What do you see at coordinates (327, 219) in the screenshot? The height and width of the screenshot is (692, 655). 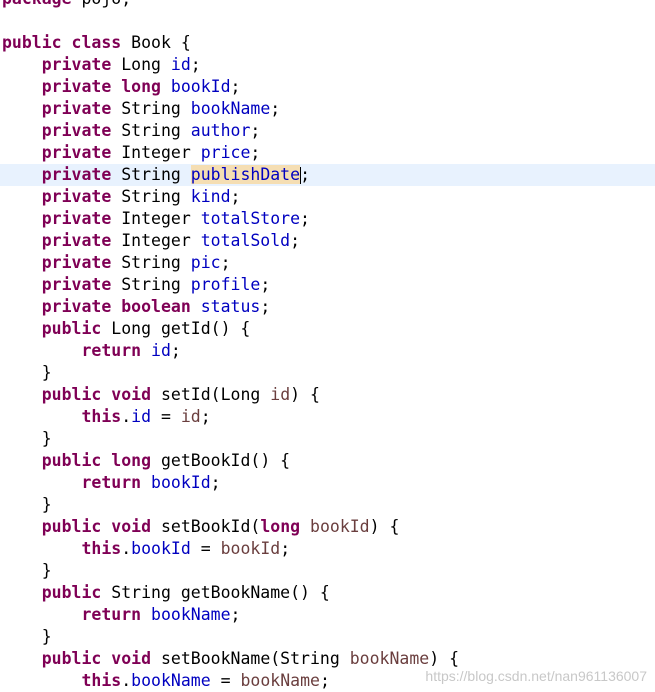 I see `code-line: private Integer totalStore;` at bounding box center [327, 219].